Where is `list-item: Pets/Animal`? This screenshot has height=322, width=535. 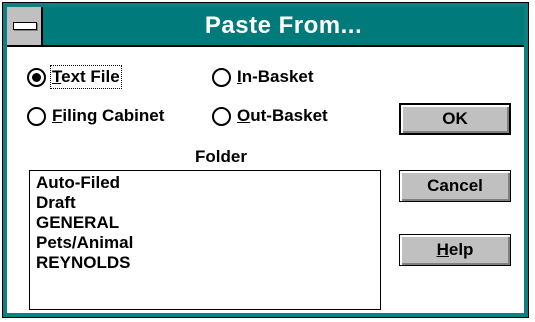
list-item: Pets/Animal is located at coordinates (205, 243).